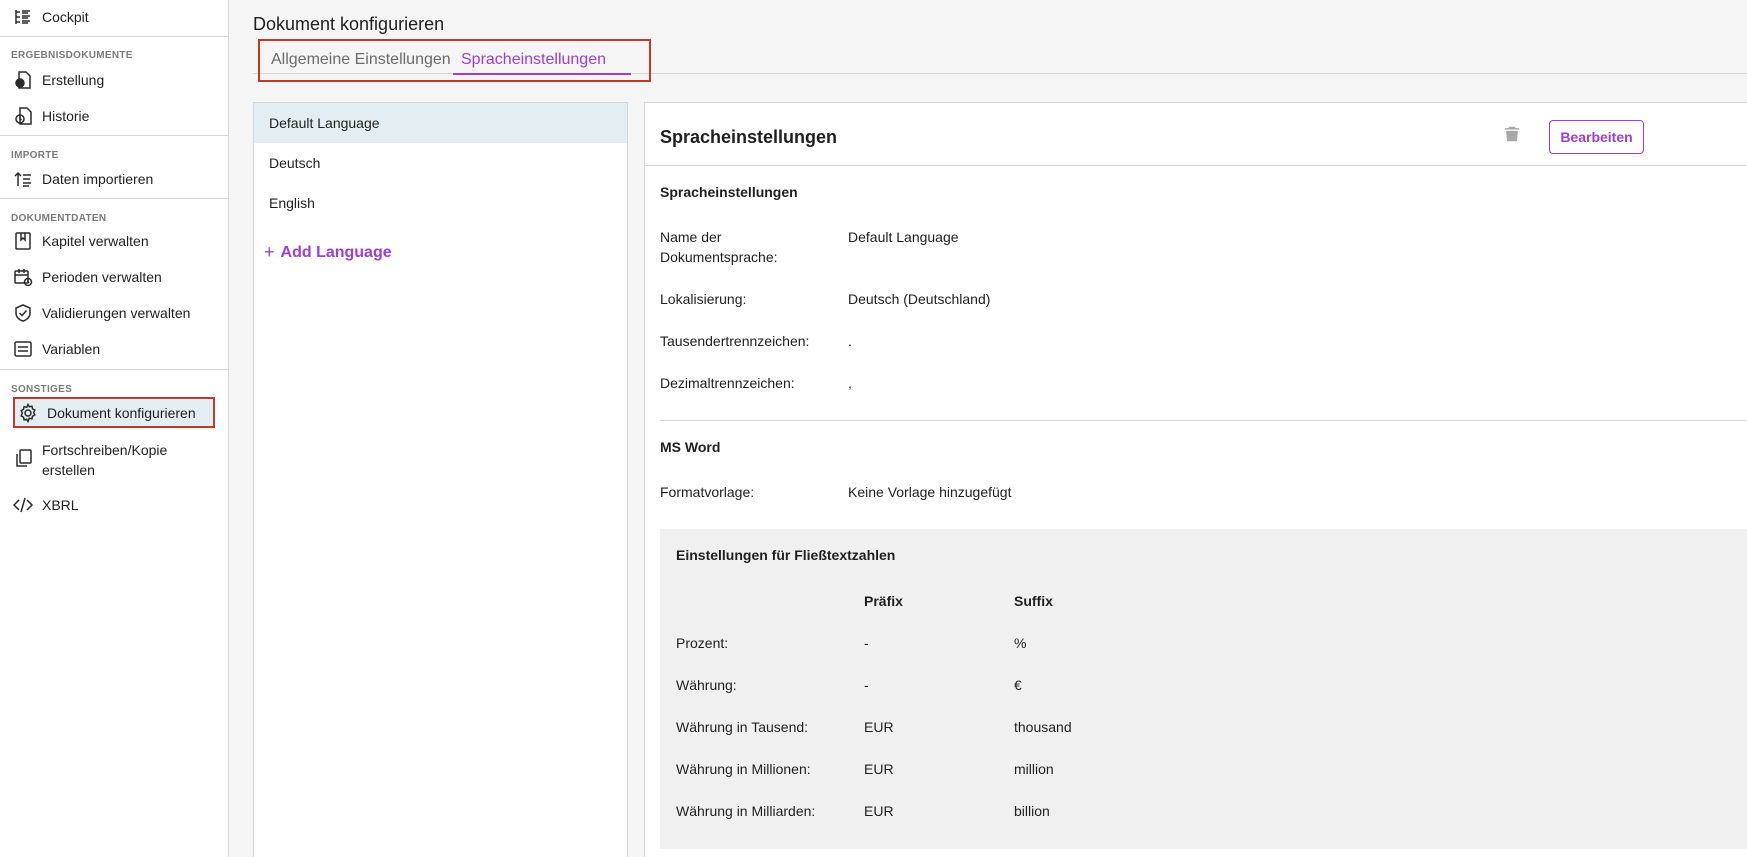 The image size is (1747, 857). What do you see at coordinates (1596, 137) in the screenshot?
I see `edit-button: Bearbeiten` at bounding box center [1596, 137].